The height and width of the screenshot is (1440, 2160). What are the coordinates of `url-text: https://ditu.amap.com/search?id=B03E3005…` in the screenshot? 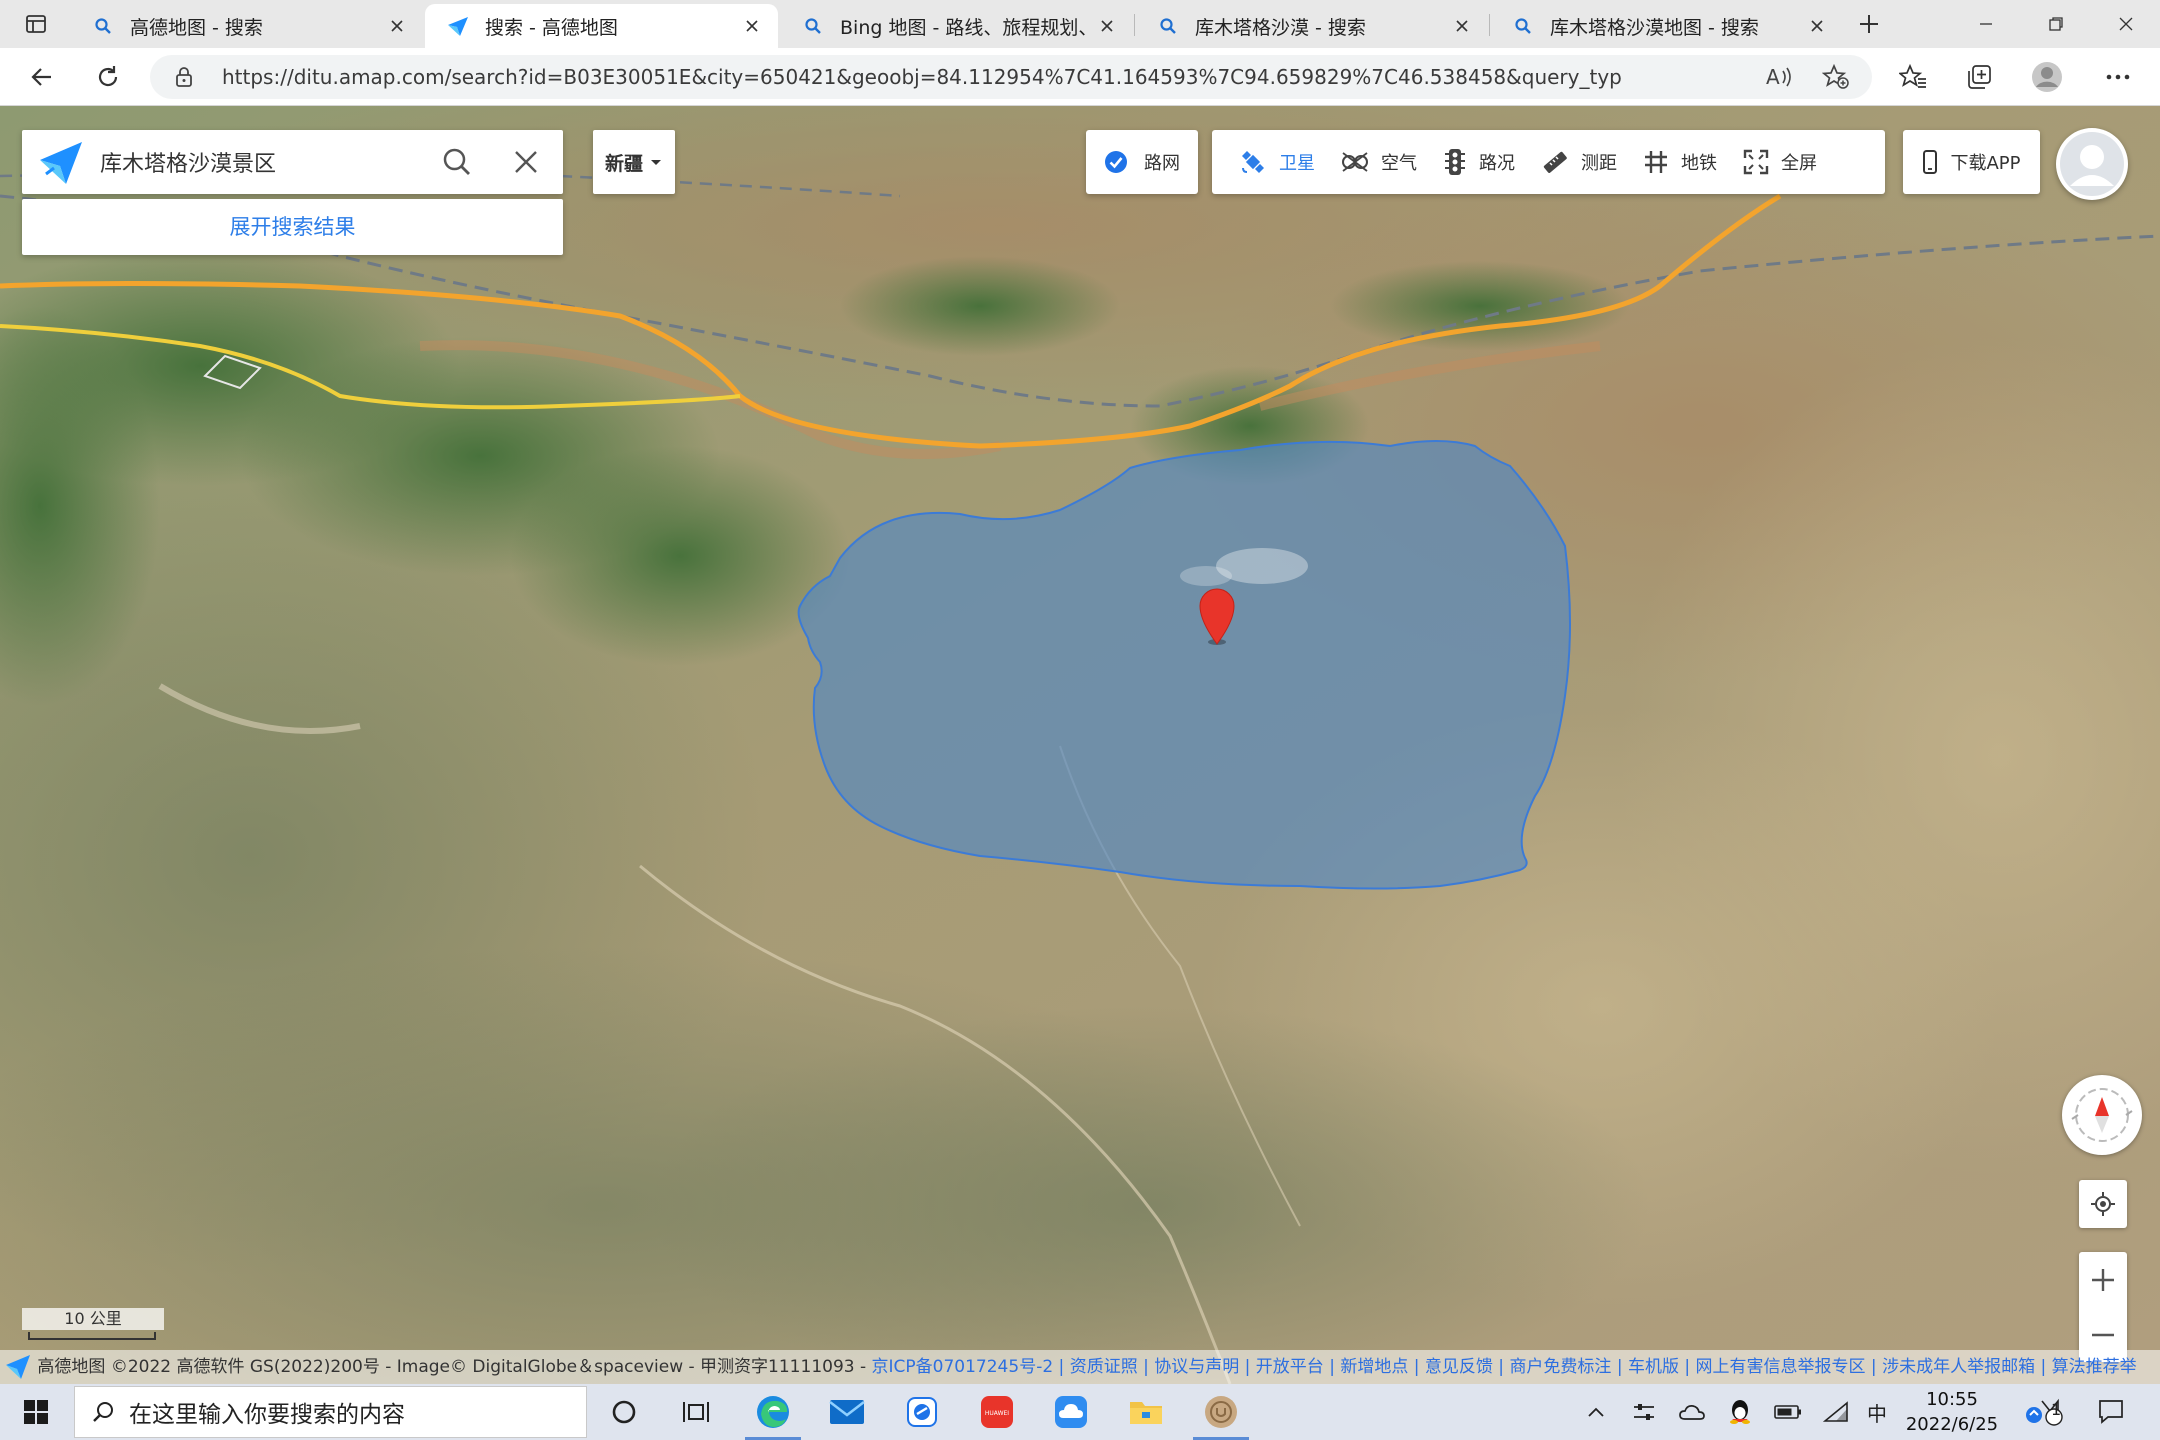 It's located at (922, 77).